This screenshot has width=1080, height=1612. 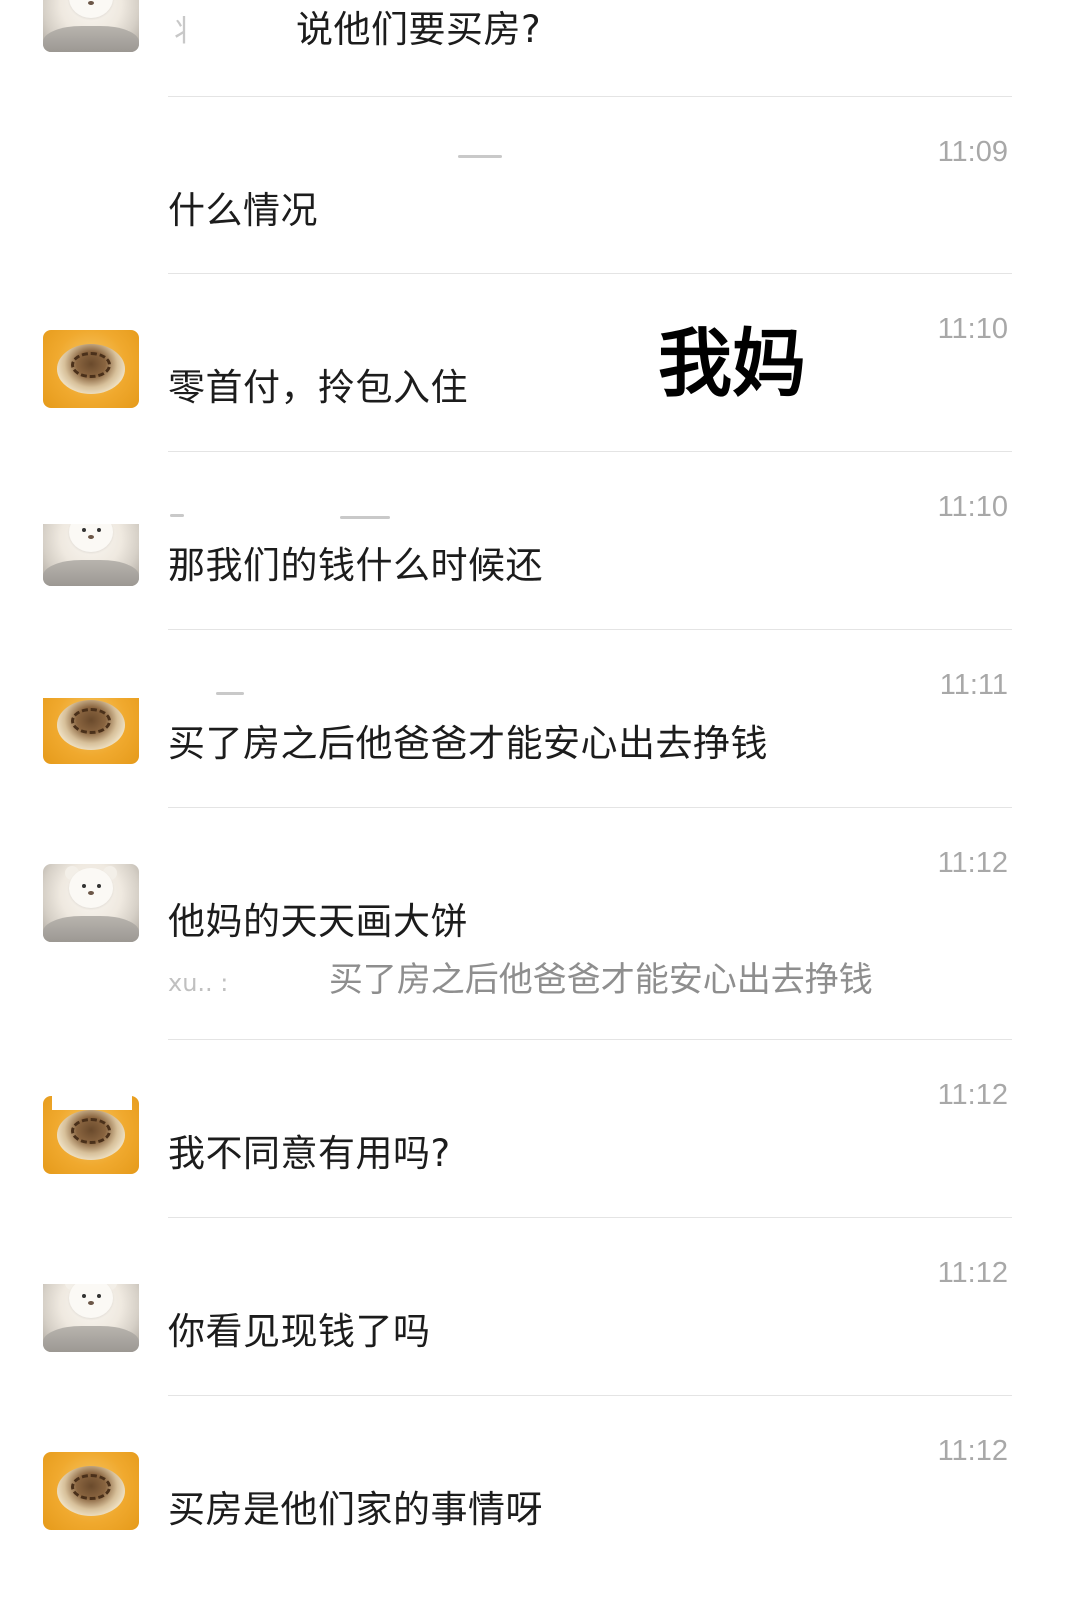 I want to click on message-name-prefix: 丬, so click(x=183, y=31).